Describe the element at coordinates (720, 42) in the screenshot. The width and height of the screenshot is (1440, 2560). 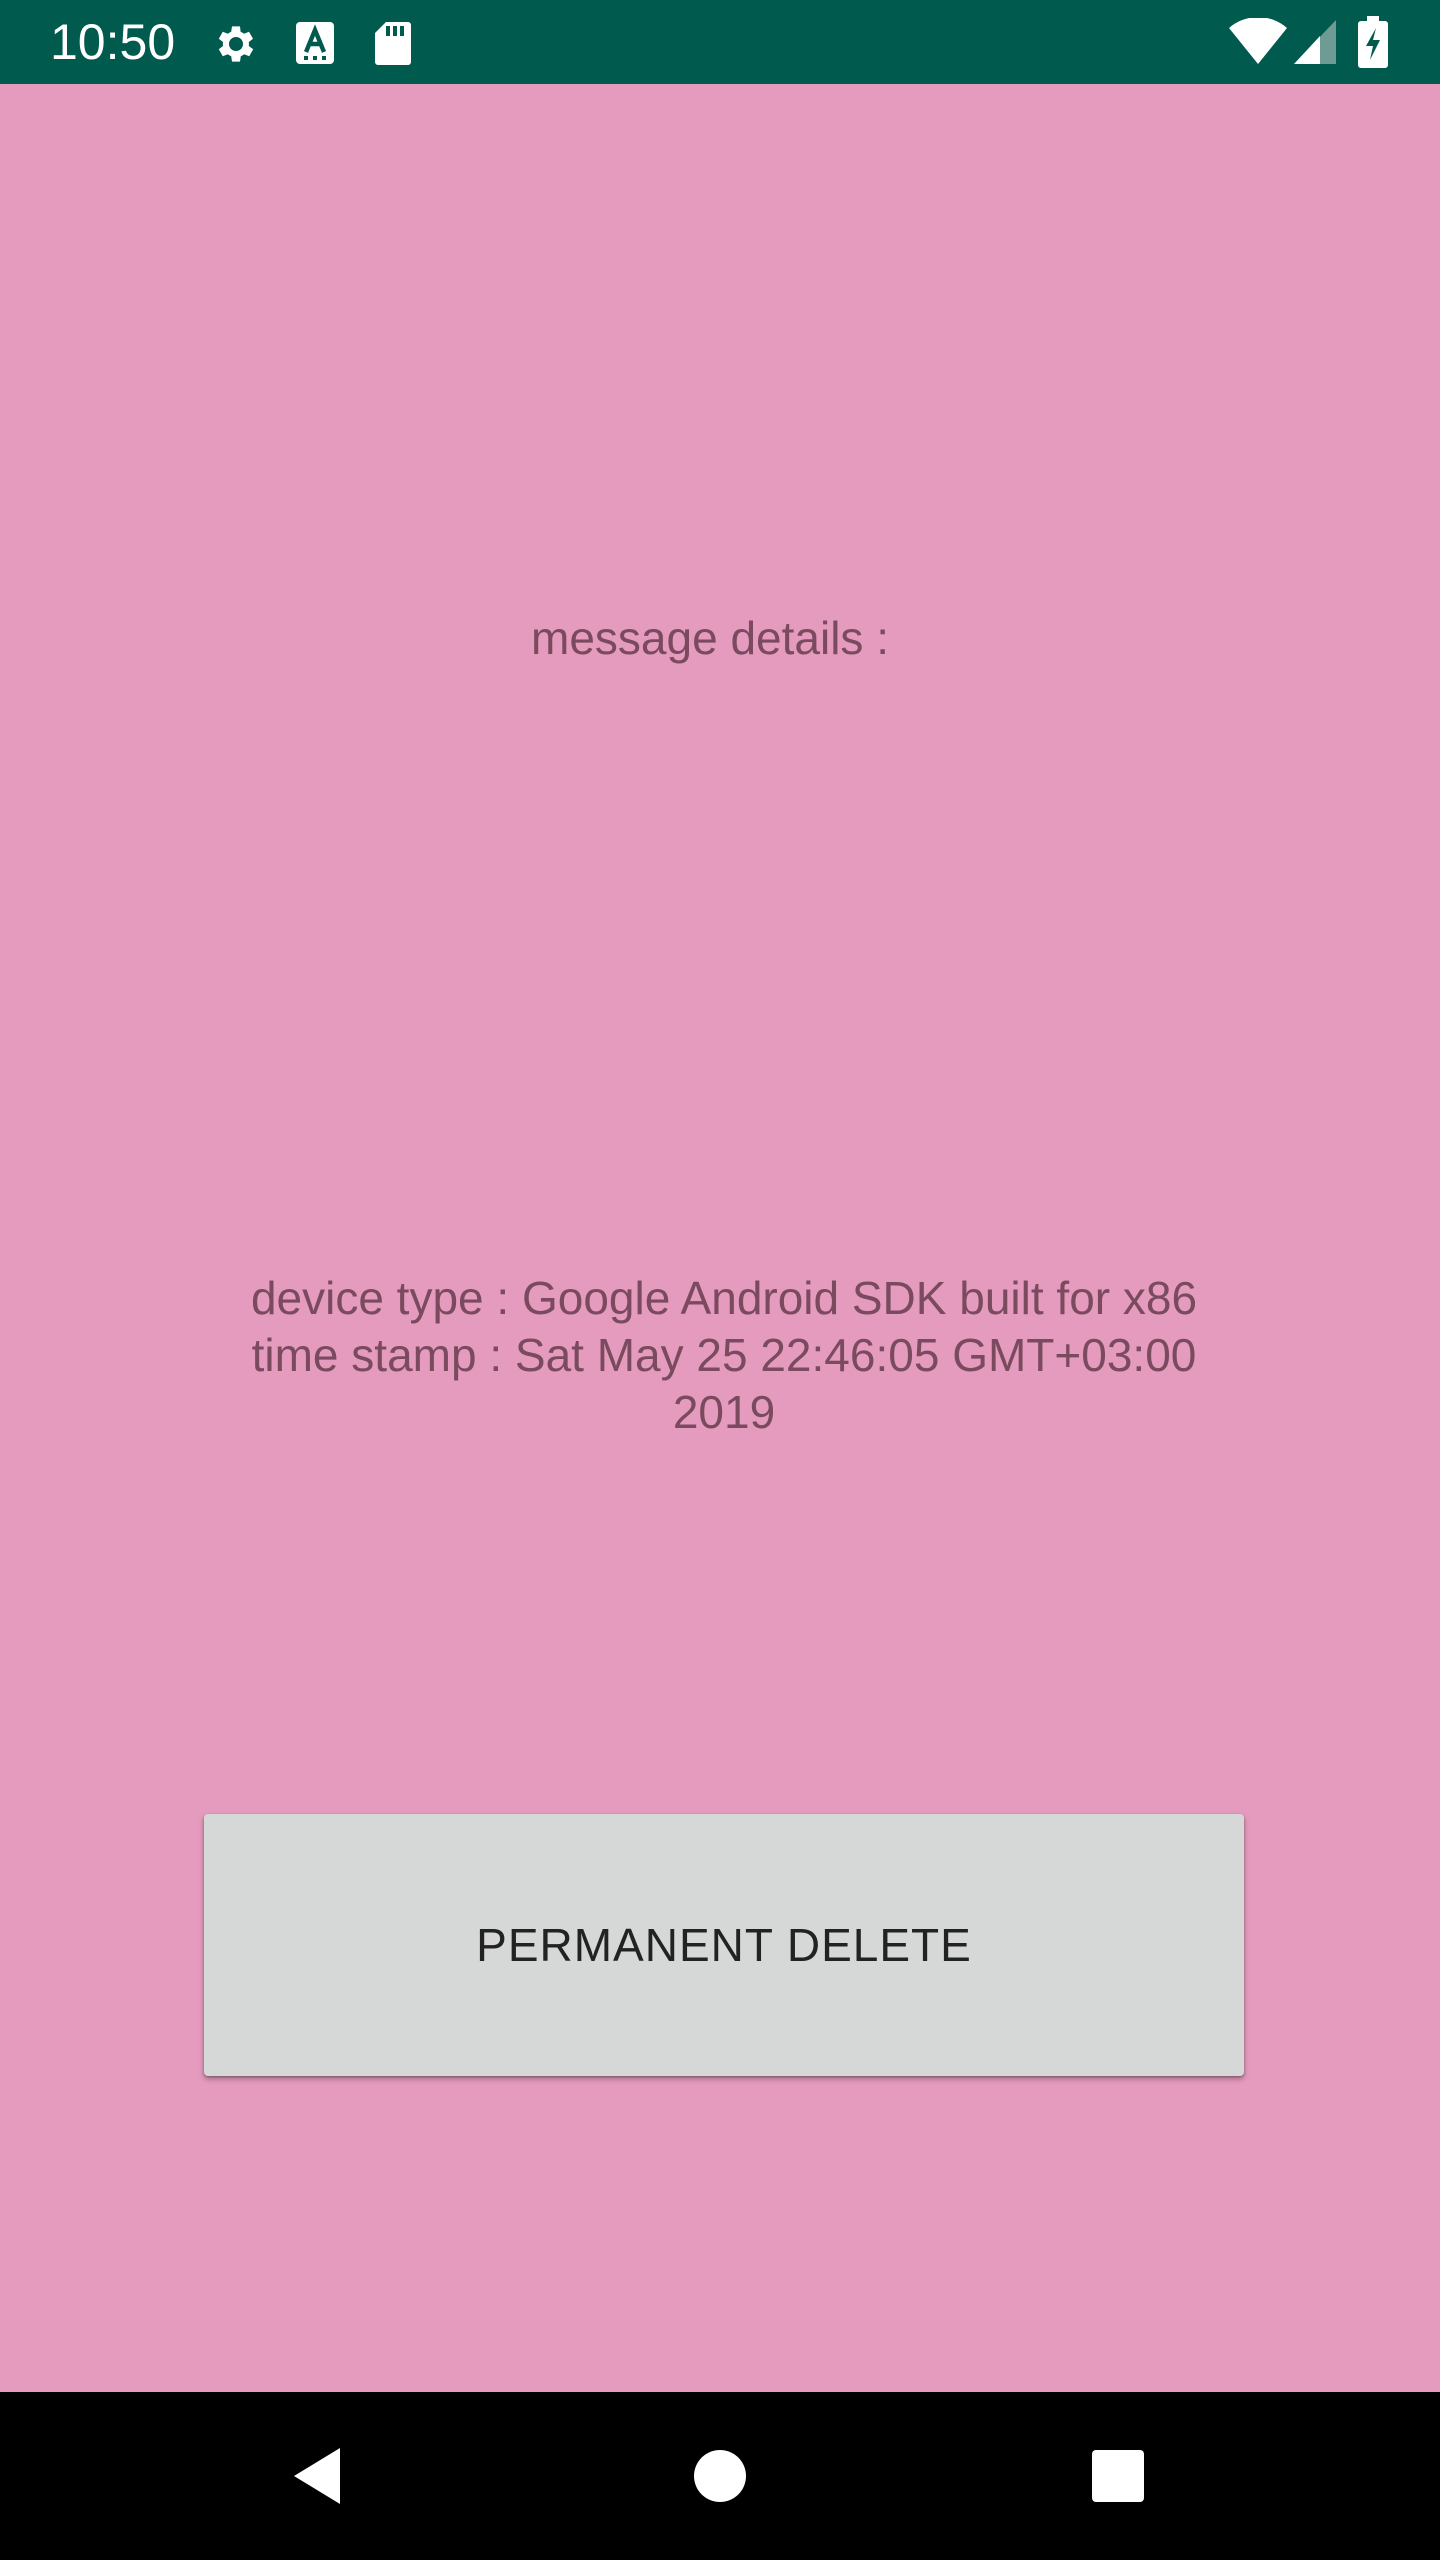
I see `status-bar: 10:50` at that location.